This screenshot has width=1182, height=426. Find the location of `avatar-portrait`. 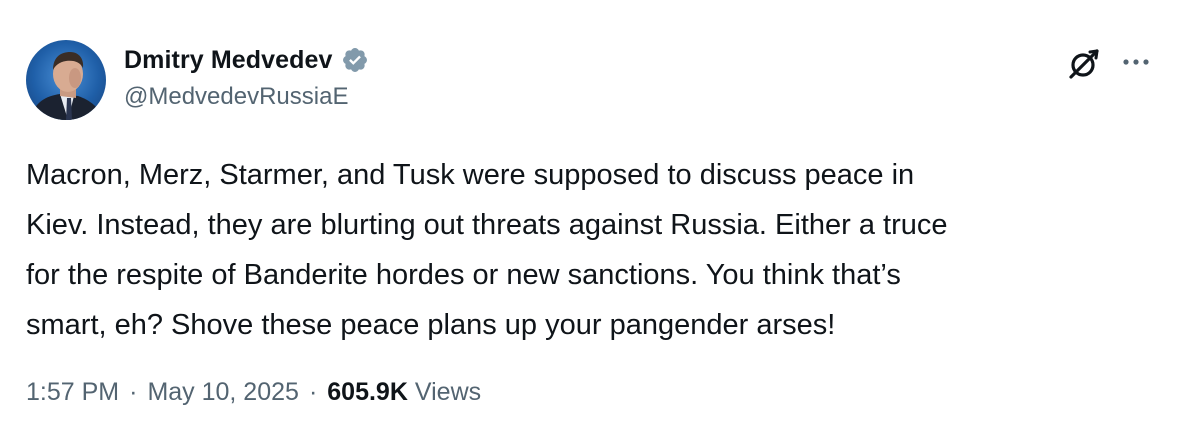

avatar-portrait is located at coordinates (67, 86).